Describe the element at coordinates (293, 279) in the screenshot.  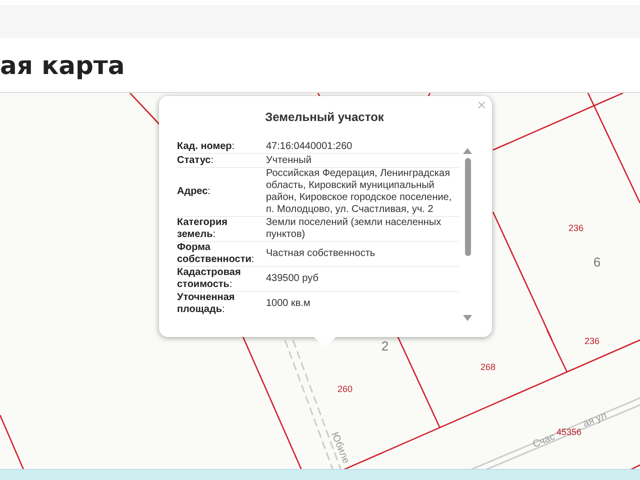
I see `field-value: 439500 руб` at that location.